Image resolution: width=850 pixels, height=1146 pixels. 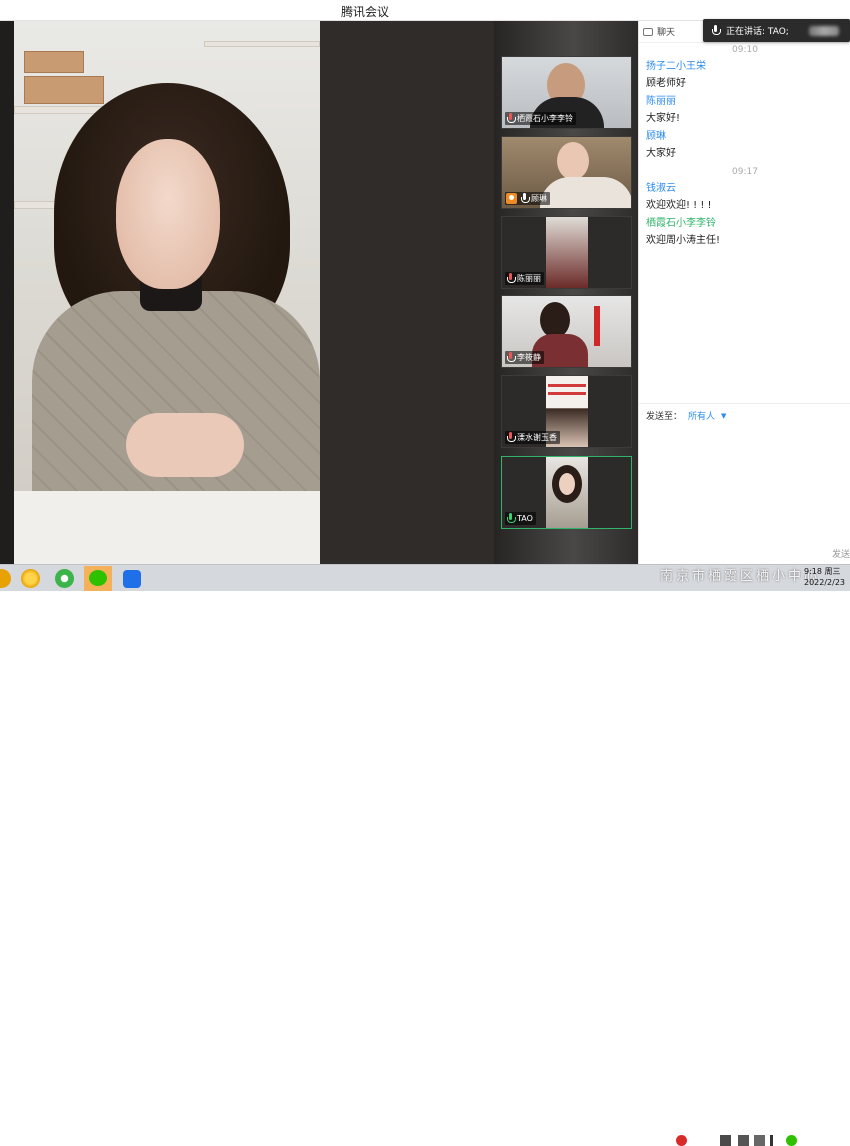 I want to click on send-to-value: 所有人, so click(x=701, y=415).